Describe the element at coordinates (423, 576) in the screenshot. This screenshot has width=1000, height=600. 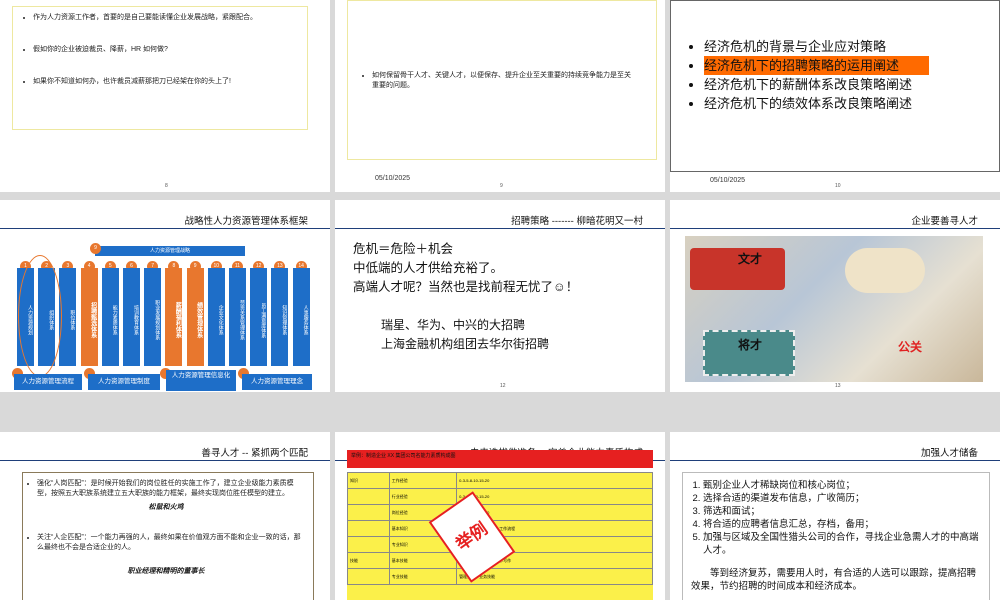
I see `table-cell: 专业技能` at that location.